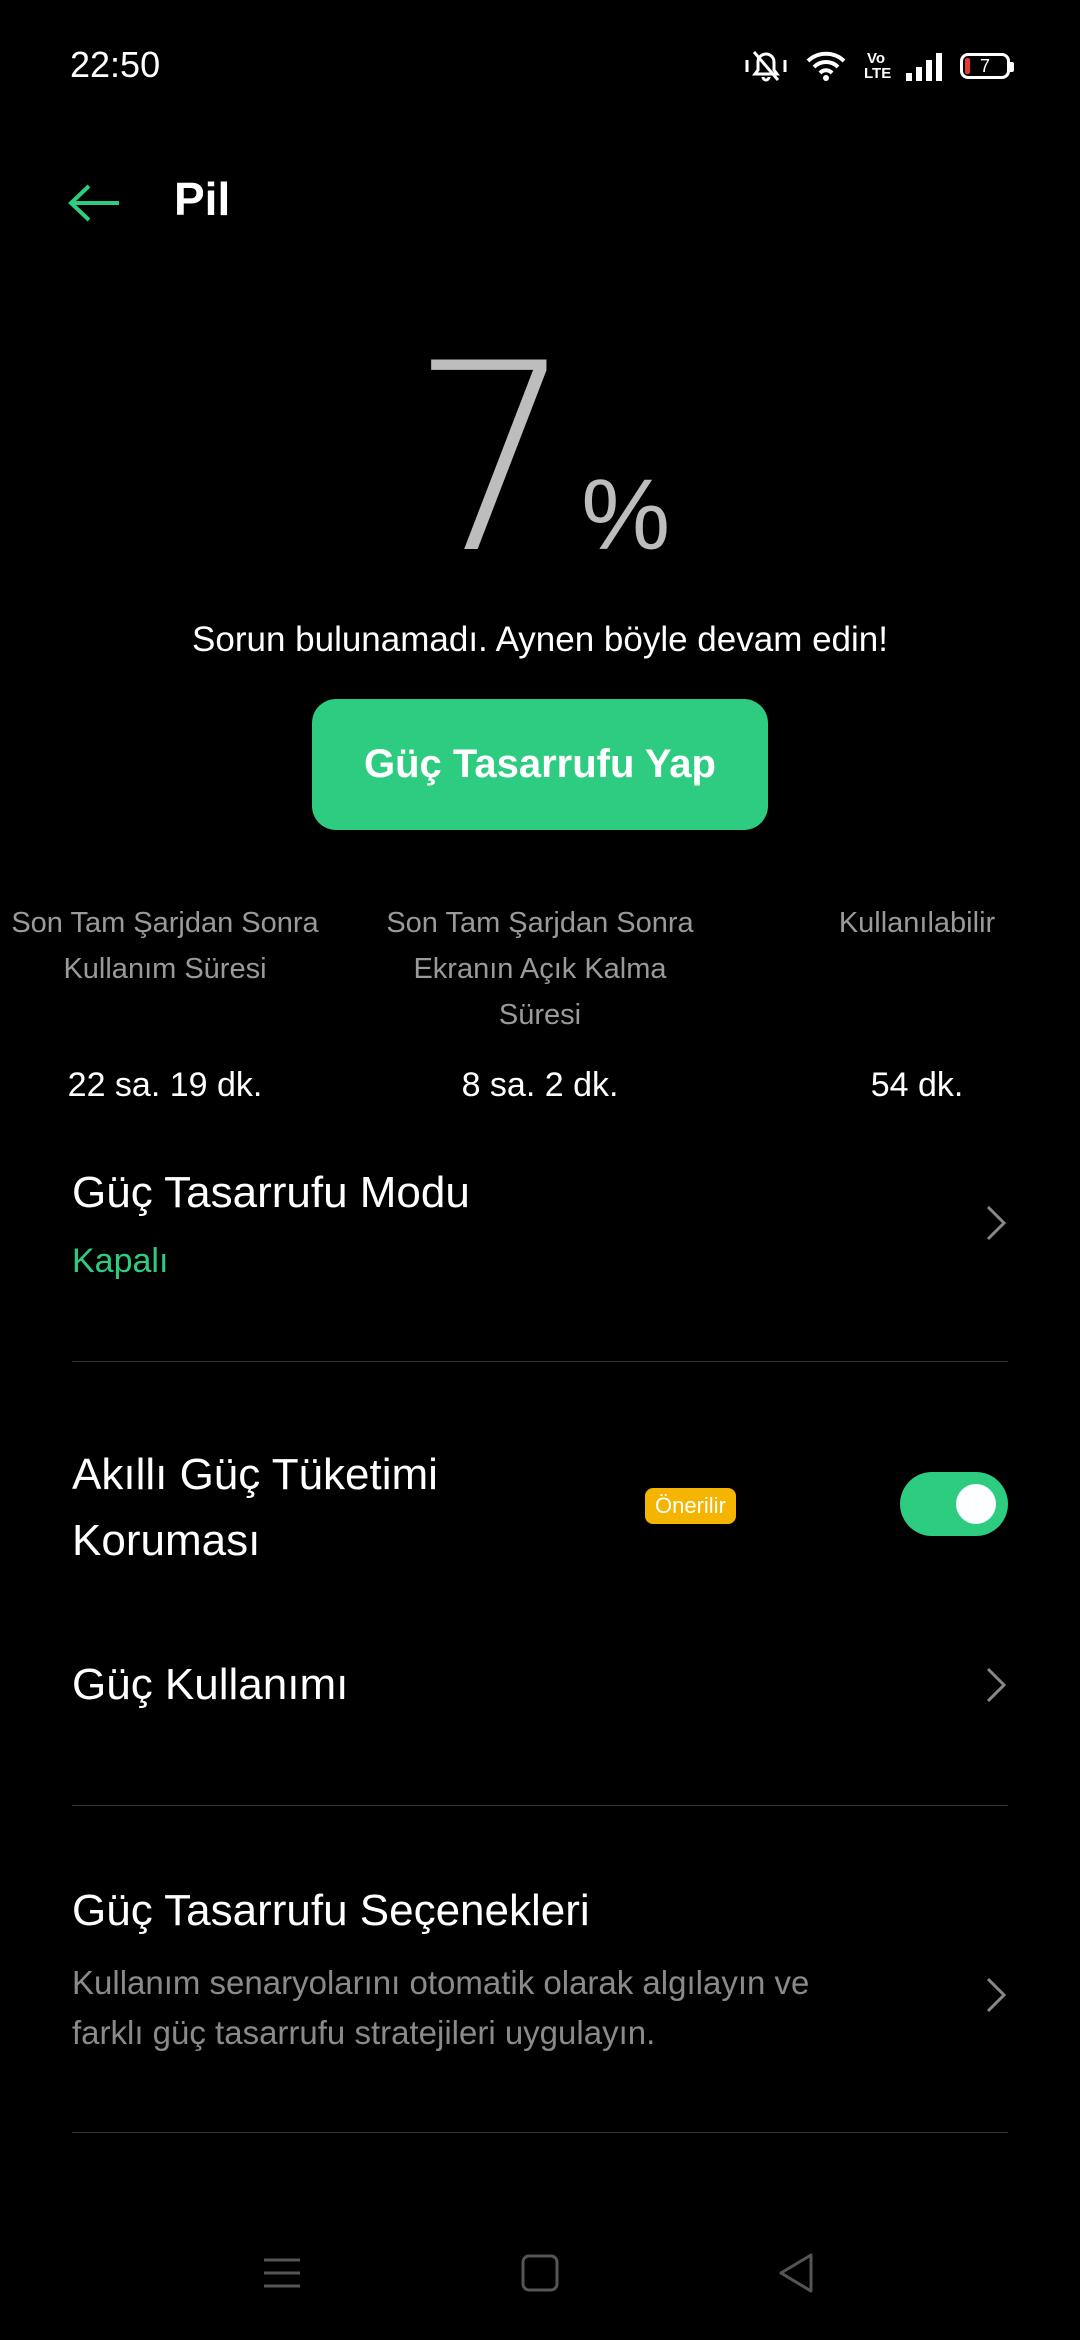 The height and width of the screenshot is (2340, 1080). What do you see at coordinates (165, 946) in the screenshot?
I see `stat-usage-label: Son Tam Şarjdan Sonra Kullanım Süresi` at bounding box center [165, 946].